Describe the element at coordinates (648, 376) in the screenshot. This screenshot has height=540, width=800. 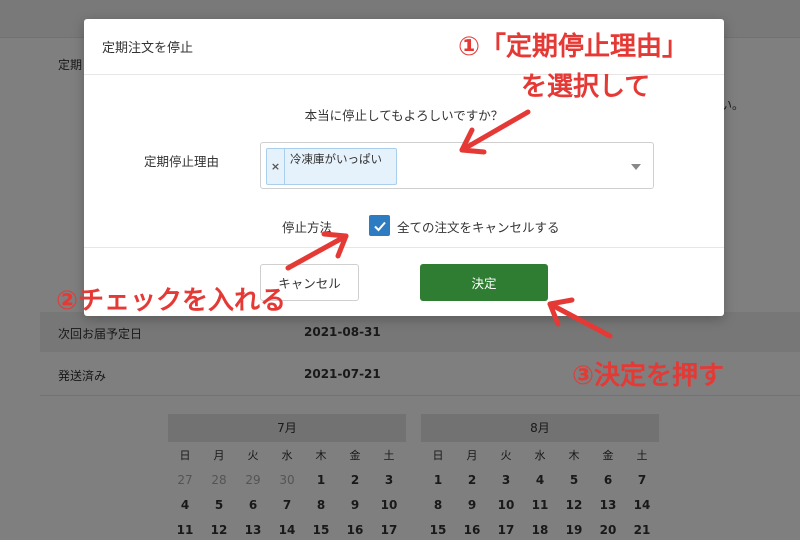
I see `annotation-step3: ③決定を押す` at that location.